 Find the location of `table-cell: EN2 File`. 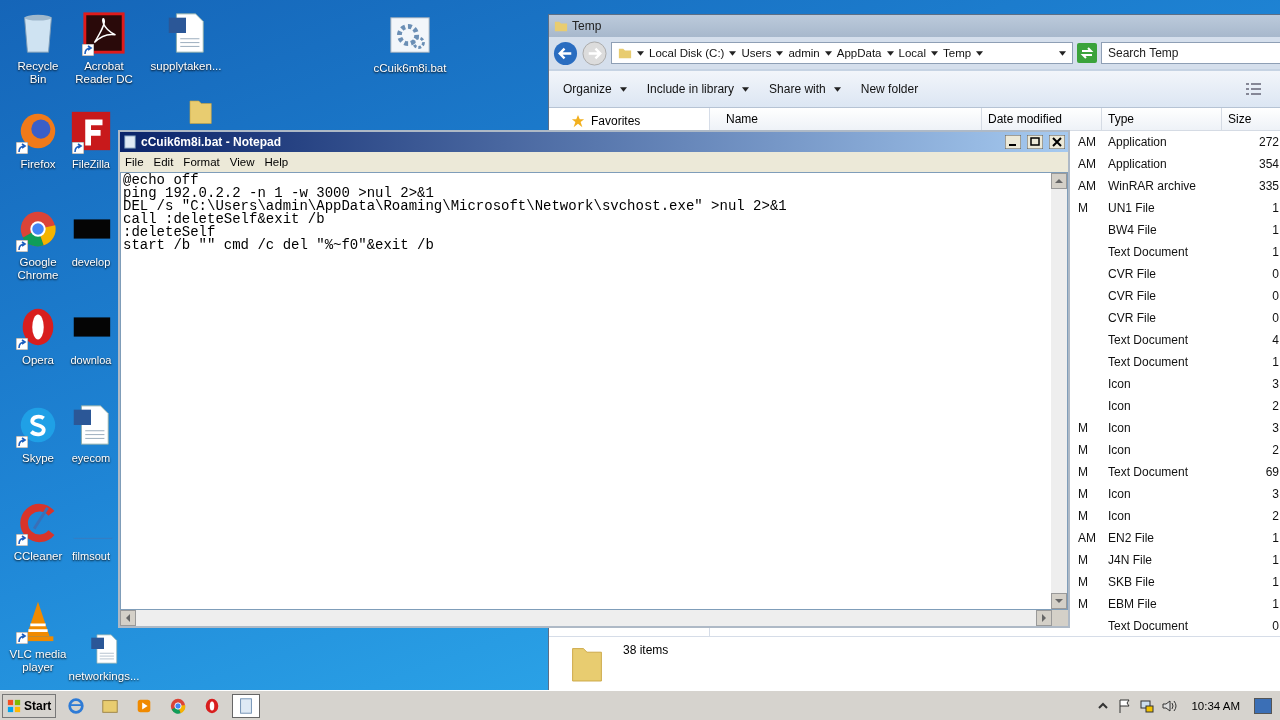

table-cell: EN2 File is located at coordinates (1131, 538).